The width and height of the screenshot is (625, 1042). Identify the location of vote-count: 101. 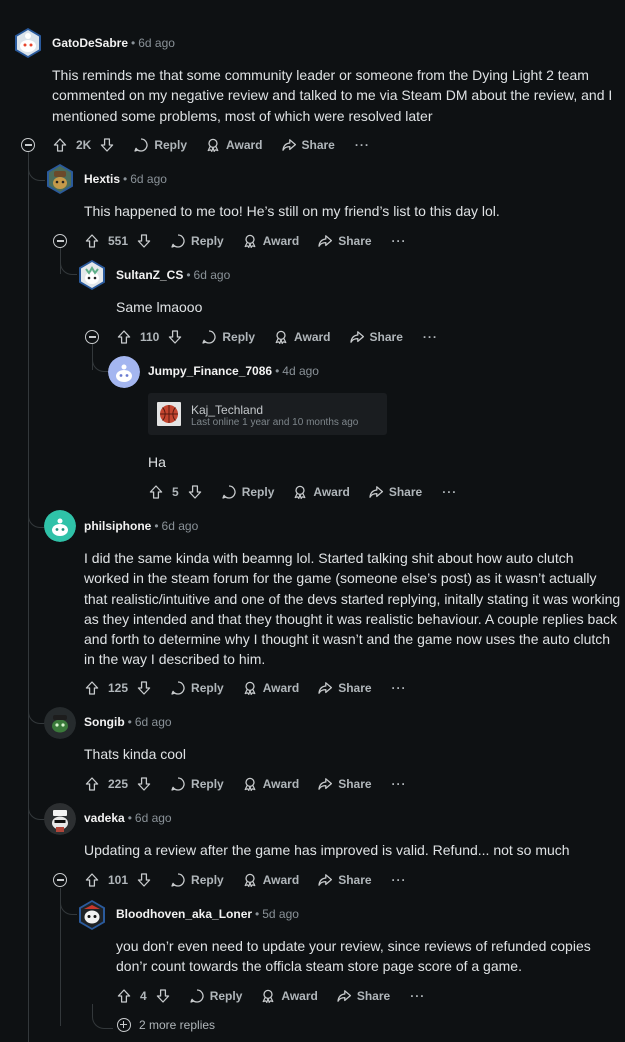
(118, 880).